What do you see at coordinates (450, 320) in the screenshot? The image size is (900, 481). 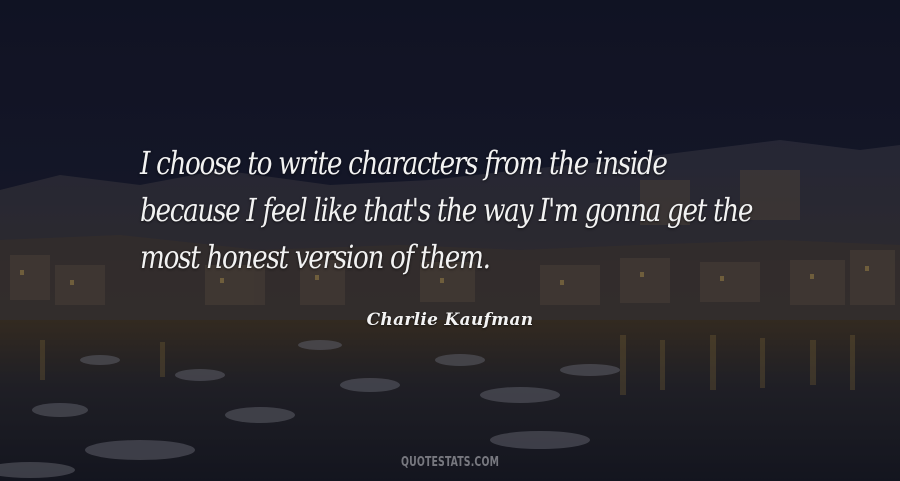 I see `quote-author: Charlie Kaufman` at bounding box center [450, 320].